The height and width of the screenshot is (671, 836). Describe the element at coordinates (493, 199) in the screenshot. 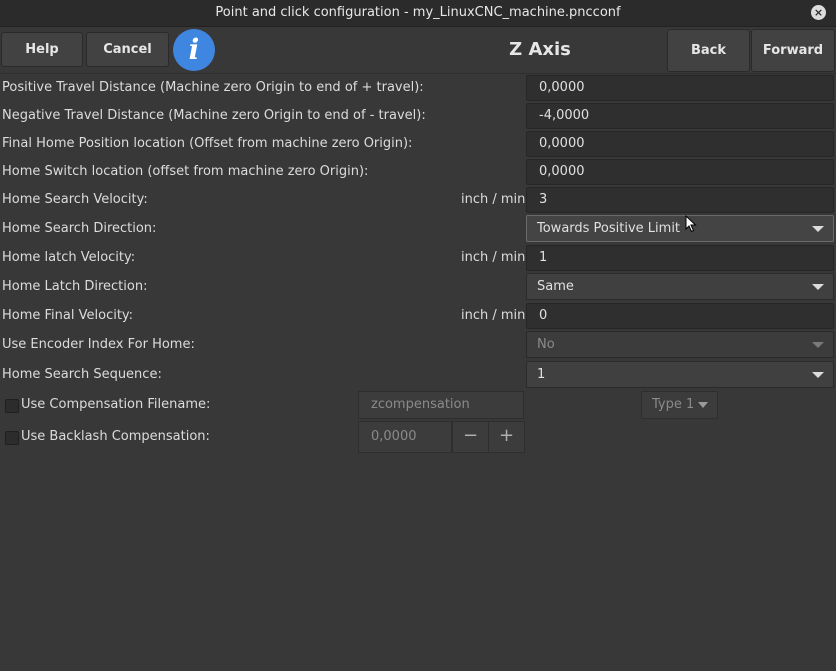

I see `home-search-velocity-unit: inch / min` at that location.